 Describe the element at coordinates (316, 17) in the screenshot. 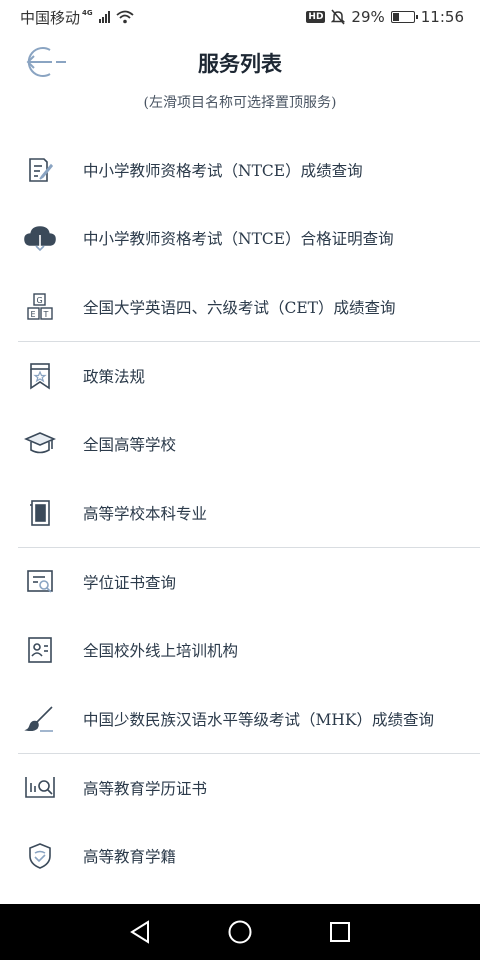

I see `hd-badge: HD` at that location.